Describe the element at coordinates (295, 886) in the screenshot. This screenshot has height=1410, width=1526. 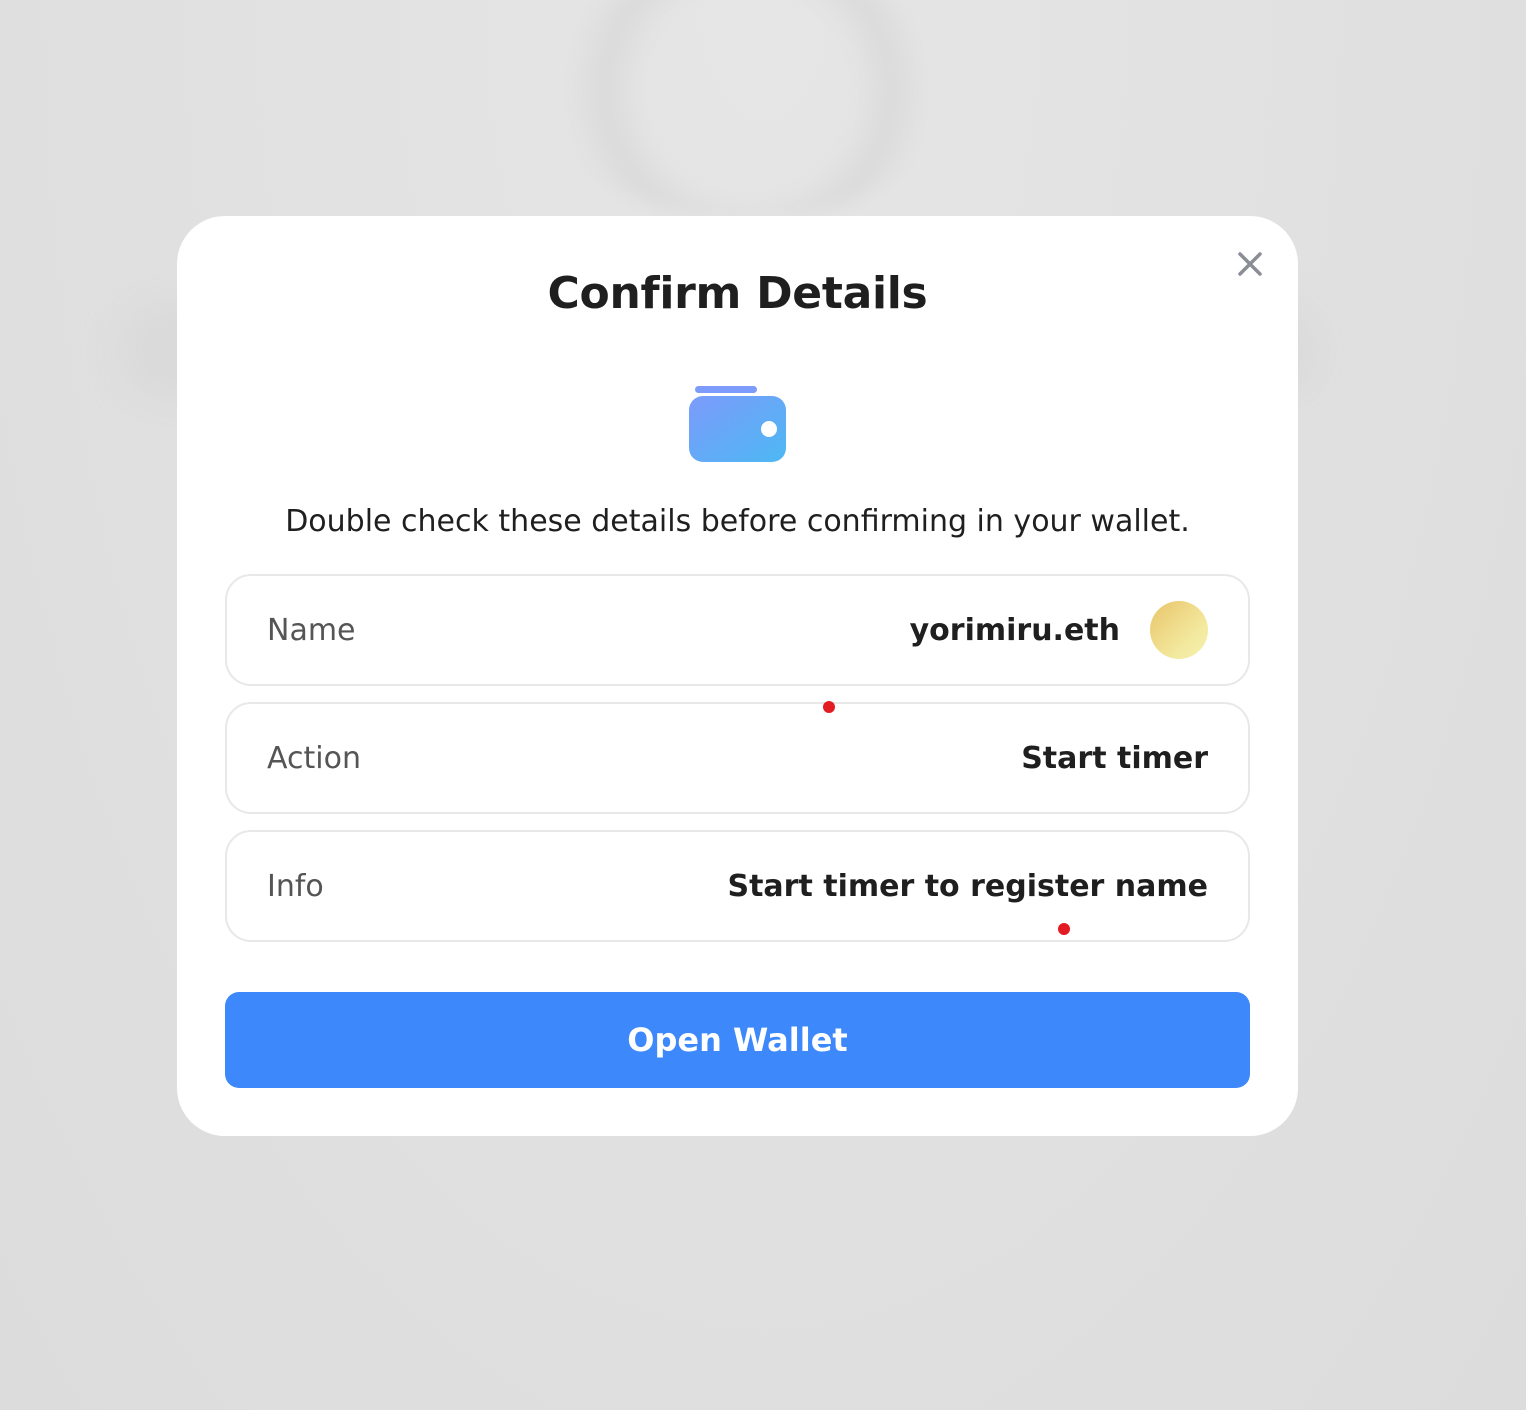
I see `detail-label: Info` at that location.